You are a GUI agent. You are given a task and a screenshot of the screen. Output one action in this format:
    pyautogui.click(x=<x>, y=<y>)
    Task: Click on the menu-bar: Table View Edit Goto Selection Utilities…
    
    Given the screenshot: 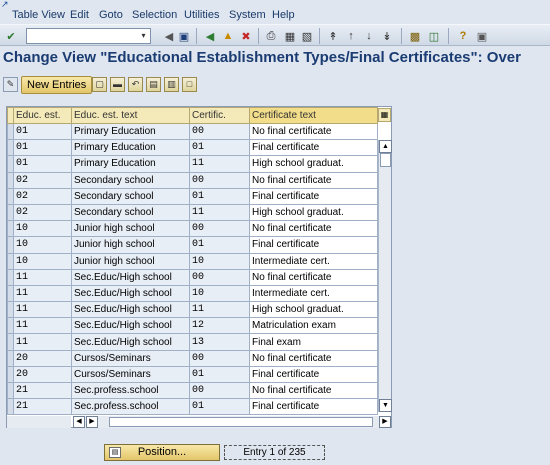 What is the action you would take?
    pyautogui.click(x=275, y=15)
    